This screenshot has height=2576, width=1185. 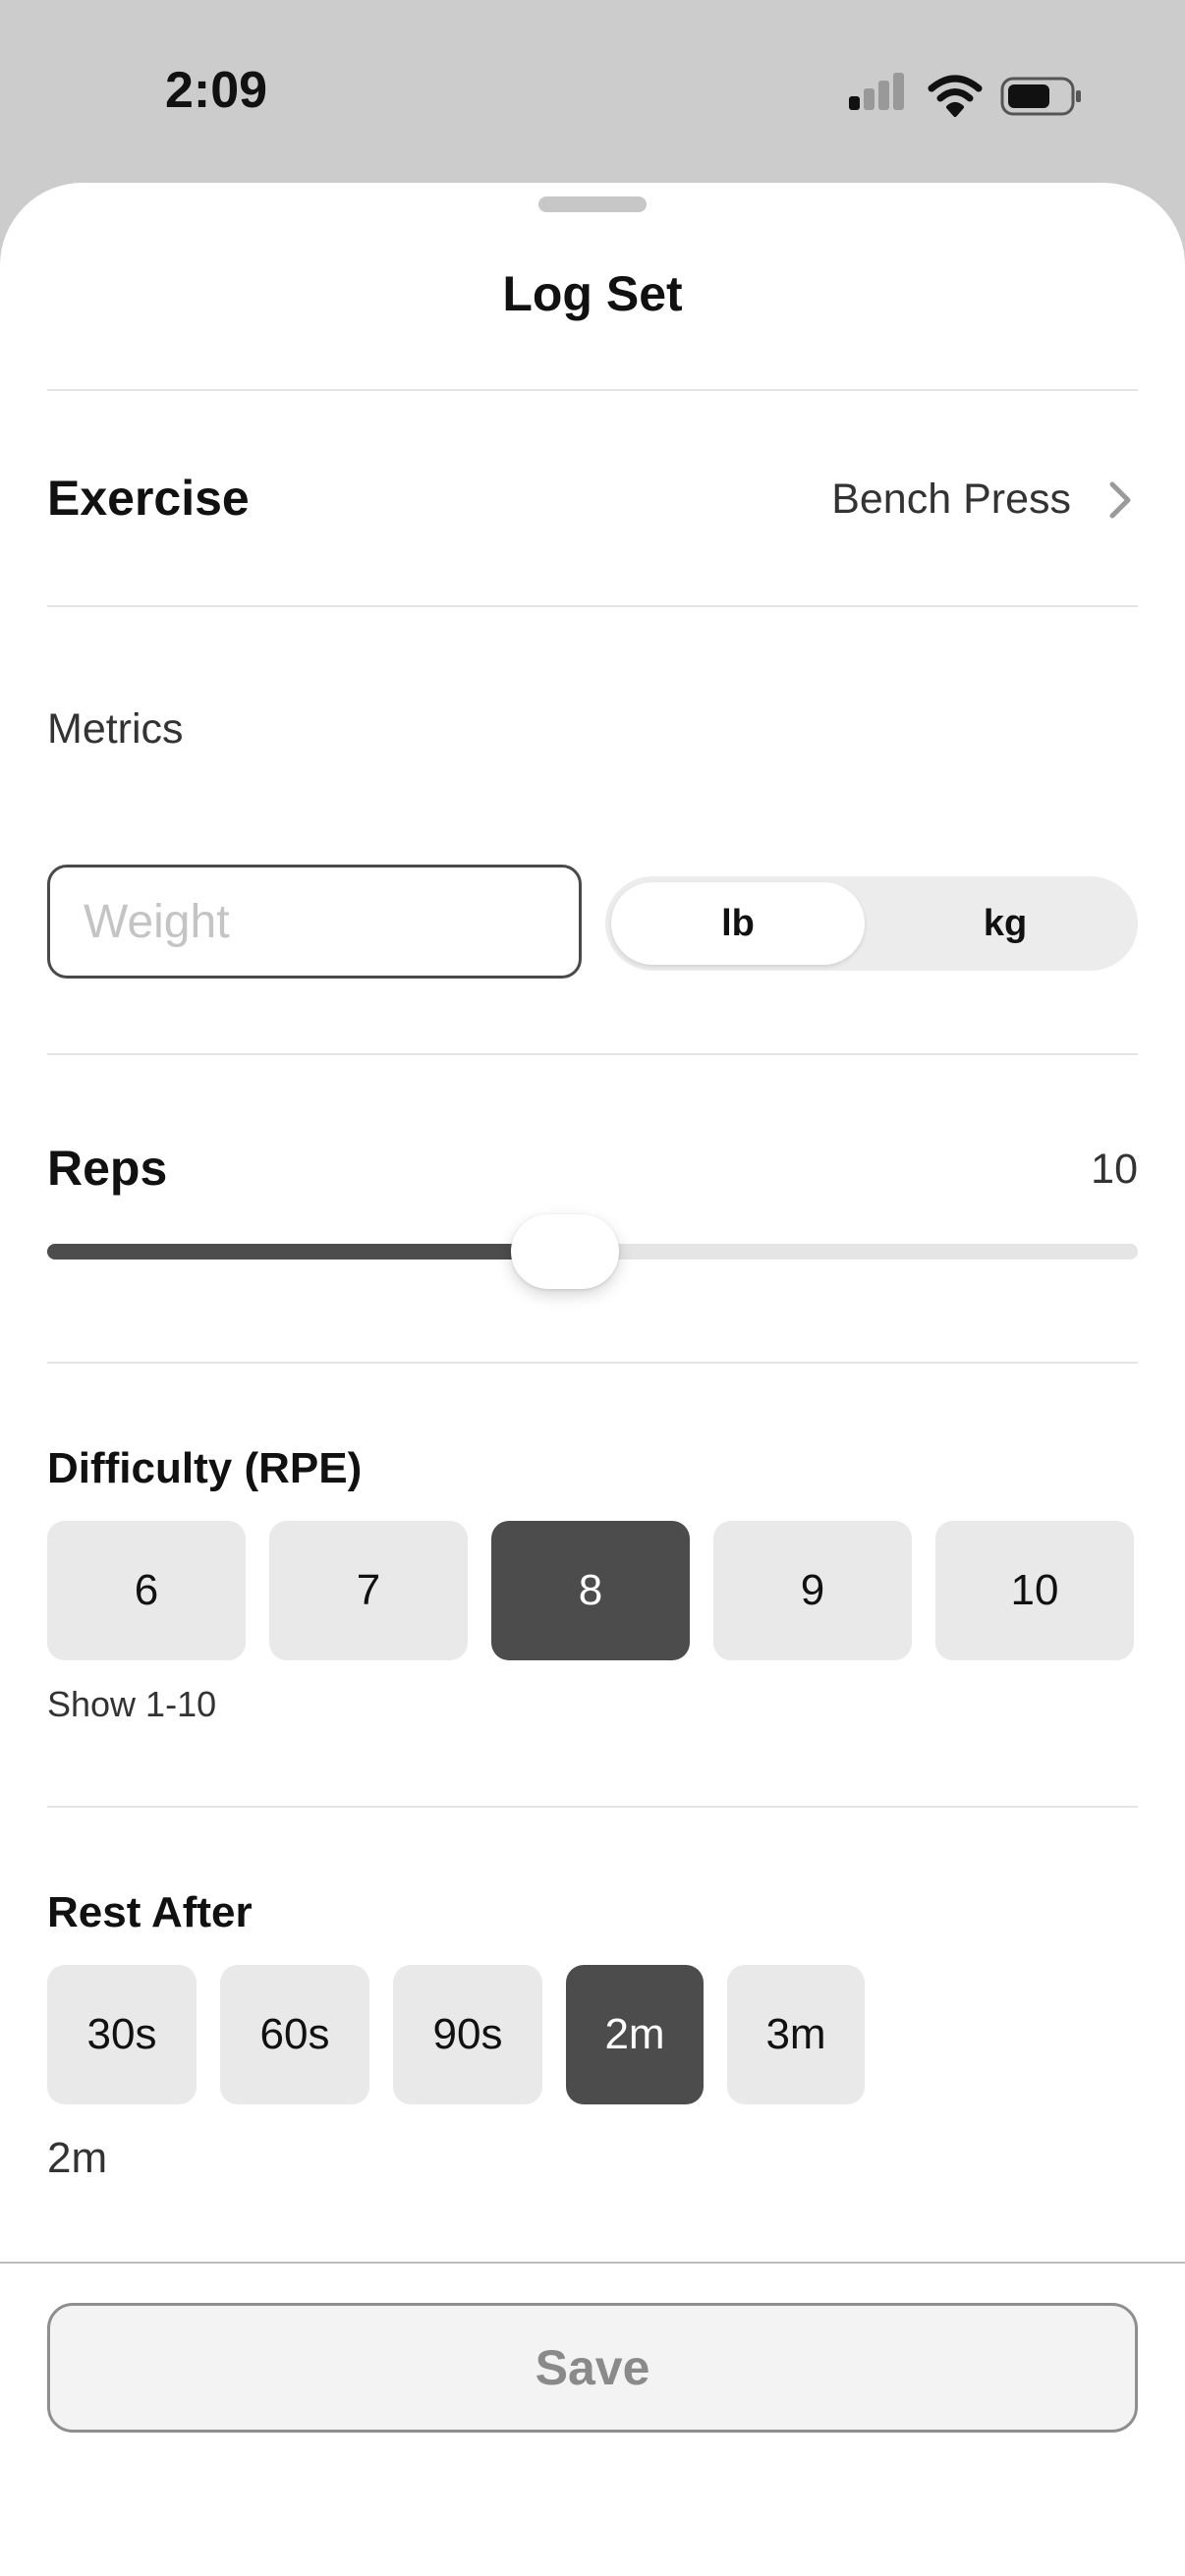 What do you see at coordinates (565, 1251) in the screenshot?
I see `reps-slider-thumb` at bounding box center [565, 1251].